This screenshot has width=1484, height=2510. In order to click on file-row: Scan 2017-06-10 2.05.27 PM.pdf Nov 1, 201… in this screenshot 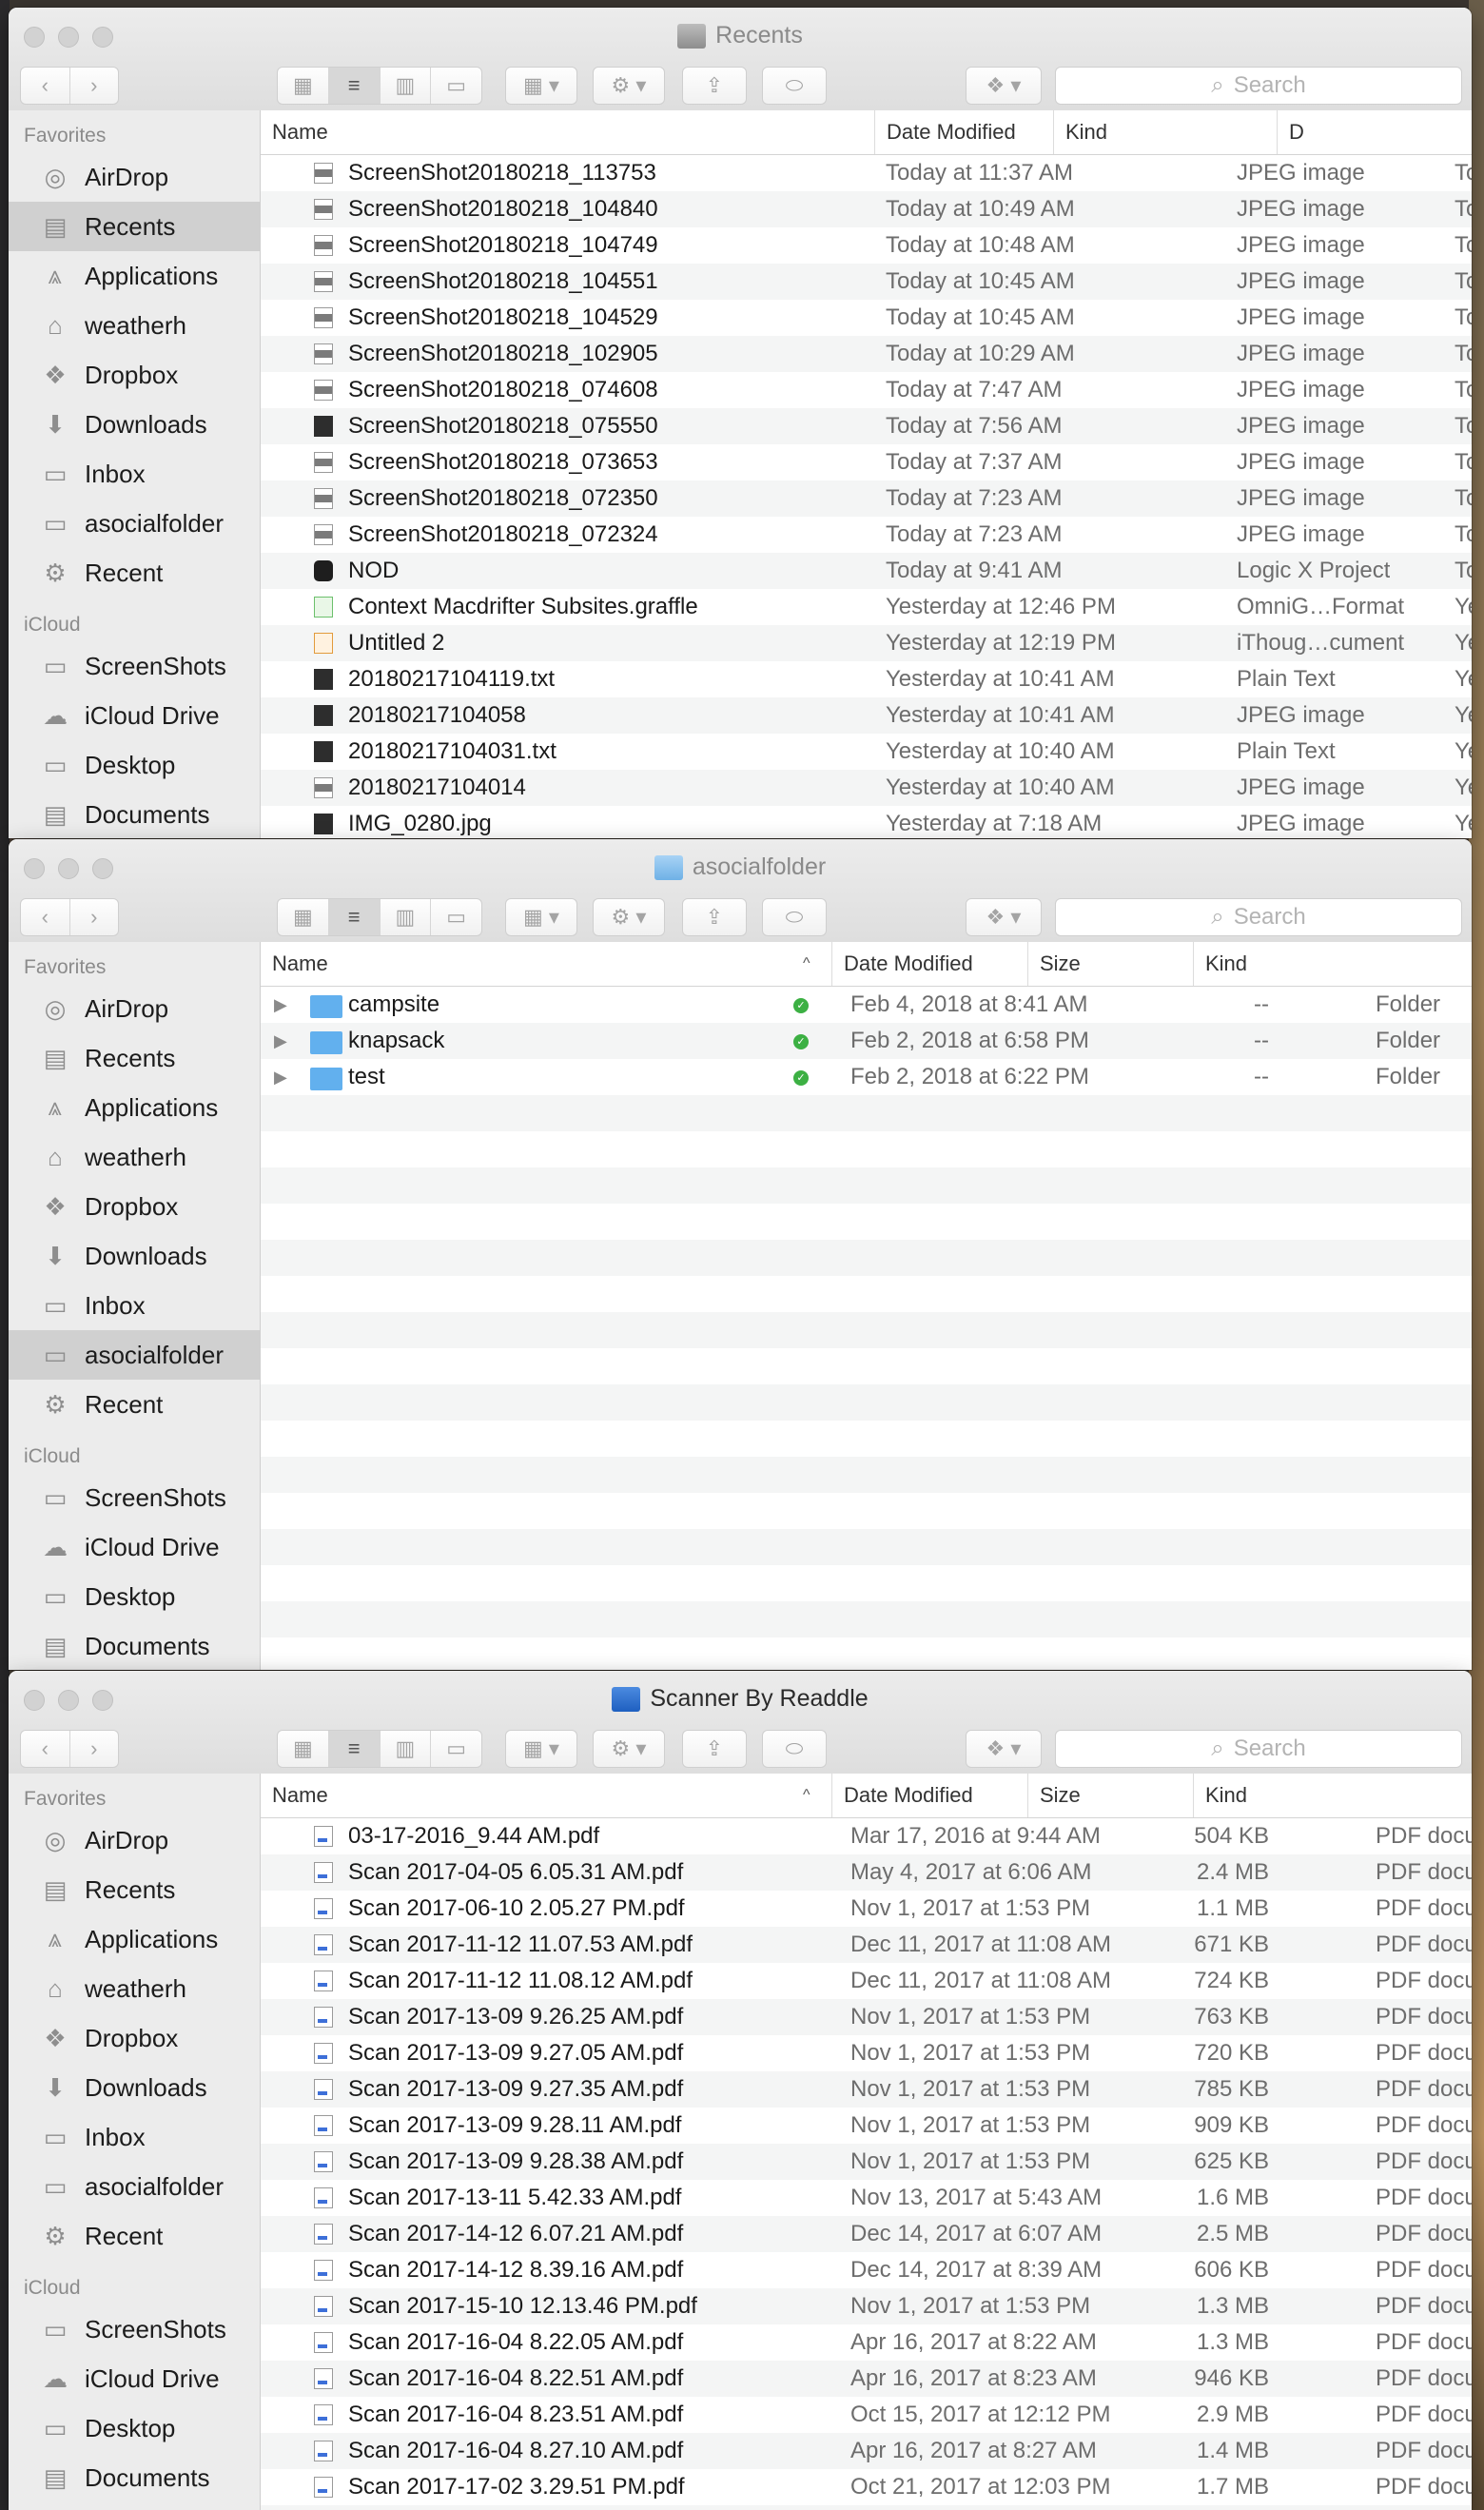, I will do `click(866, 1909)`.